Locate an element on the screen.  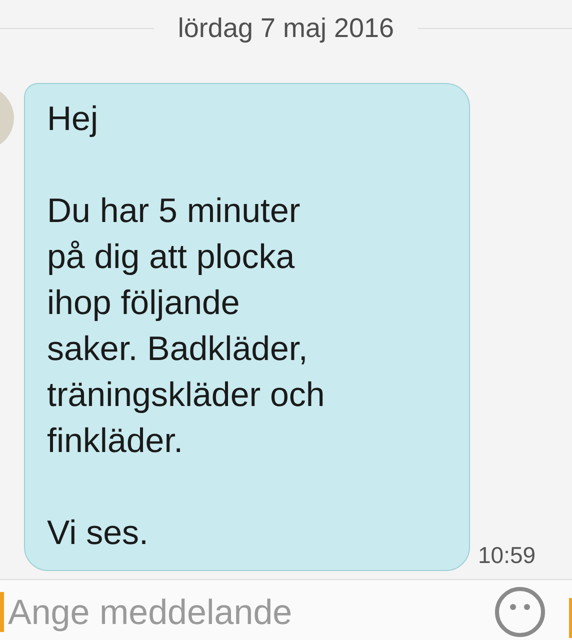
message-composer: Ange meddelande is located at coordinates (286, 609).